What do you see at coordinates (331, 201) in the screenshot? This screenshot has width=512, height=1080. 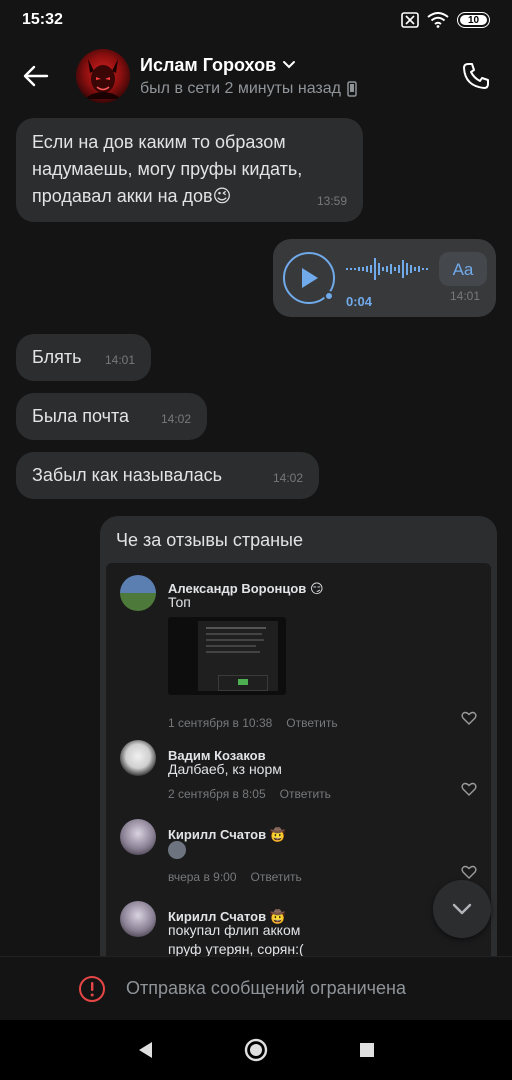 I see `message-time: 13:59` at bounding box center [331, 201].